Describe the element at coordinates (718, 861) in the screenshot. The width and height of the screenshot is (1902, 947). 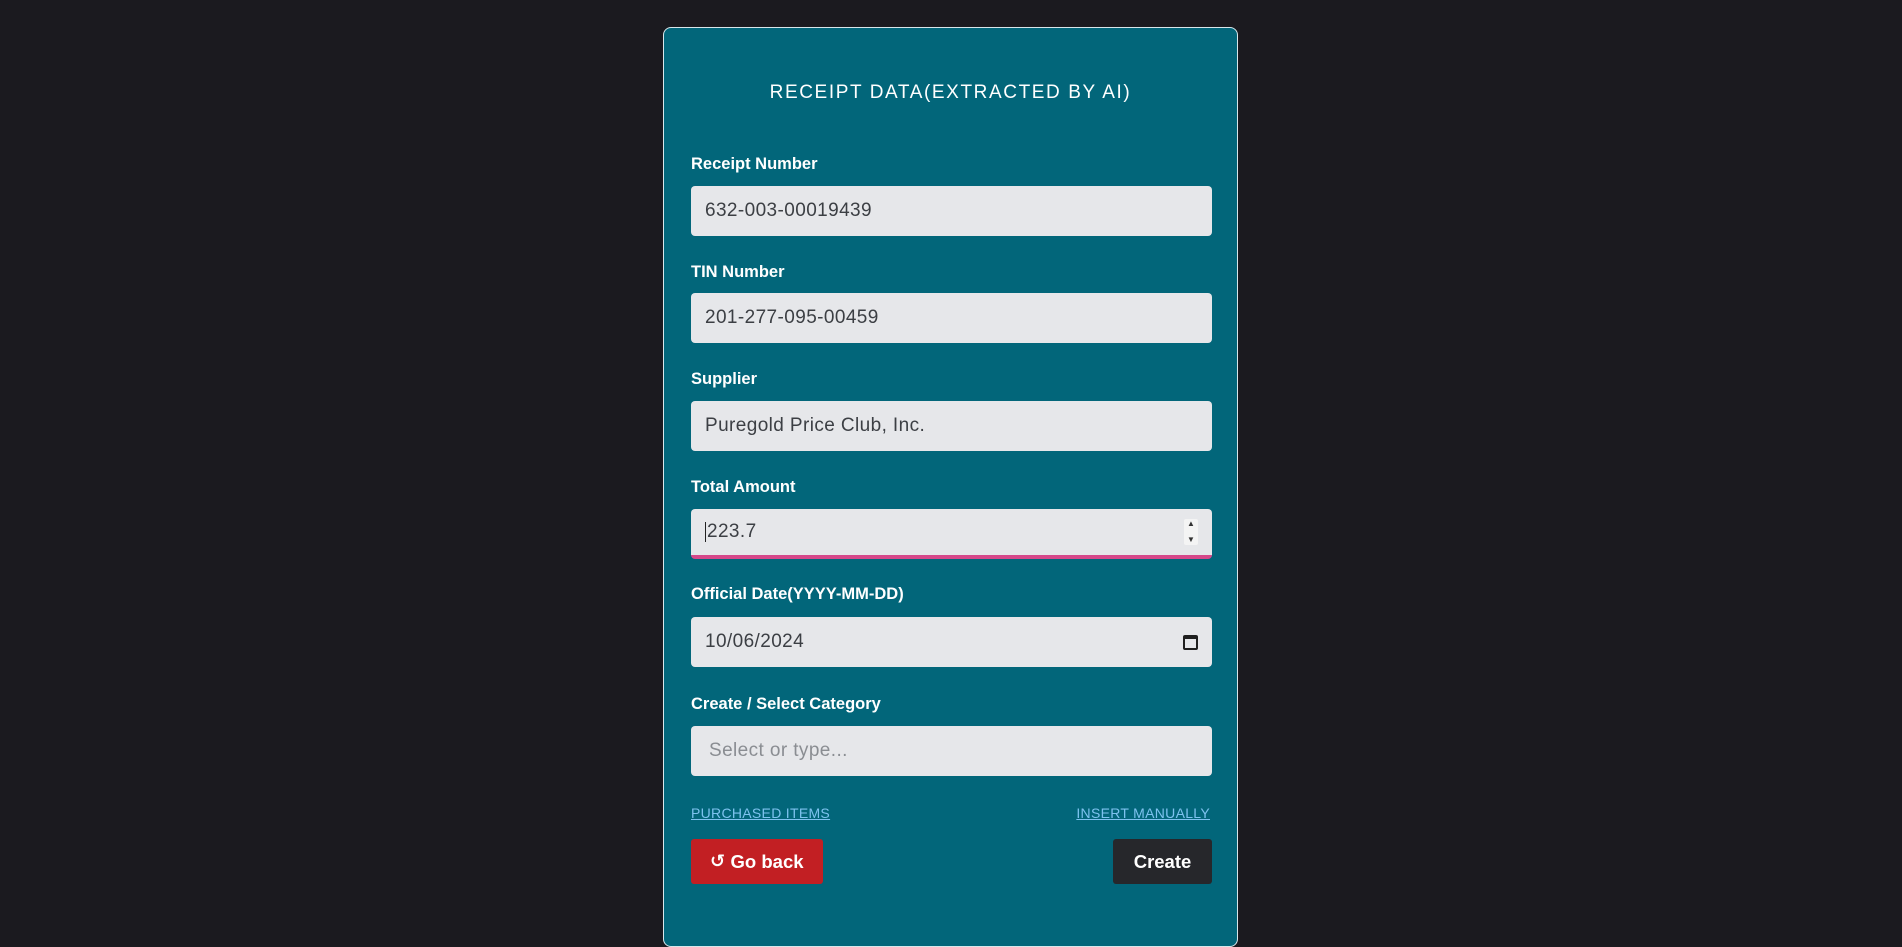
I see `undo-icon: ↻` at that location.